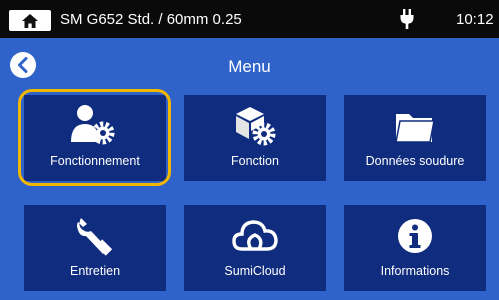  I want to click on plug-icon, so click(407, 19).